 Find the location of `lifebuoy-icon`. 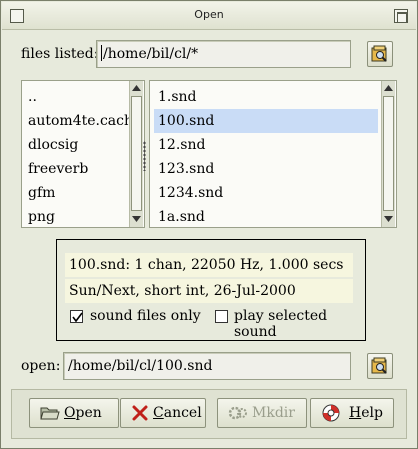

lifebuoy-icon is located at coordinates (331, 413).